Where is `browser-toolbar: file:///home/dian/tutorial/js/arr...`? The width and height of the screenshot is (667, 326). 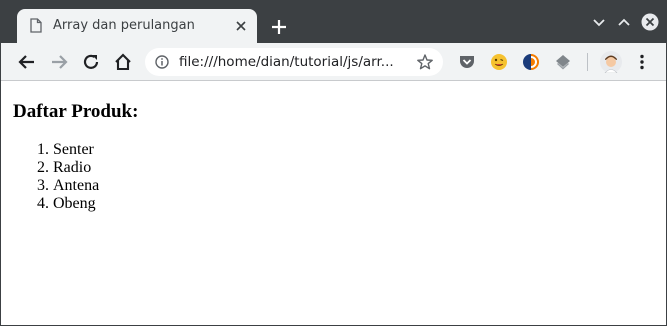
browser-toolbar: file:///home/dian/tutorial/js/arr... is located at coordinates (333, 62).